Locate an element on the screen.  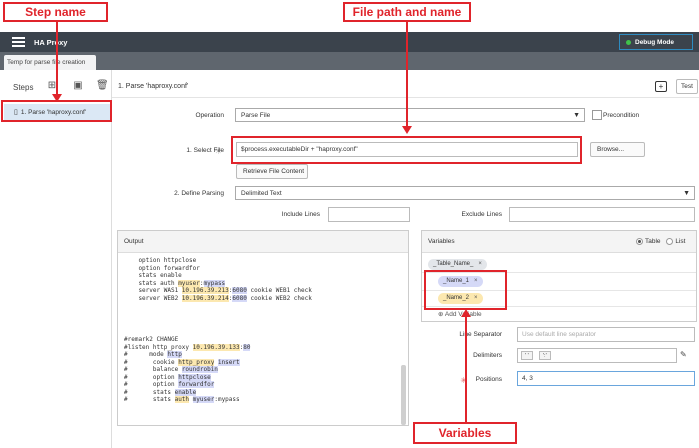
output-scrollbar is located at coordinates (403, 395).